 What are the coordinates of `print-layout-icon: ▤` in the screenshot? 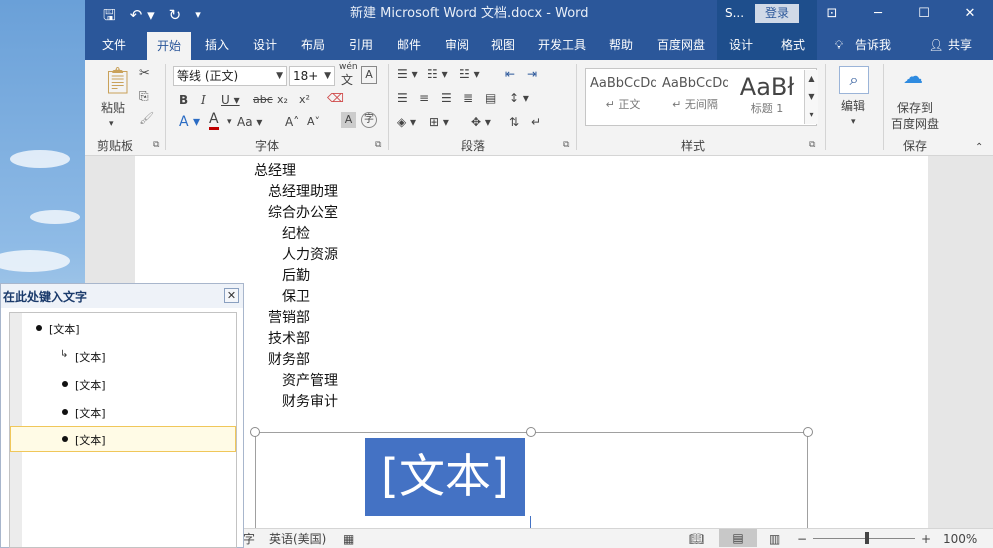 It's located at (738, 538).